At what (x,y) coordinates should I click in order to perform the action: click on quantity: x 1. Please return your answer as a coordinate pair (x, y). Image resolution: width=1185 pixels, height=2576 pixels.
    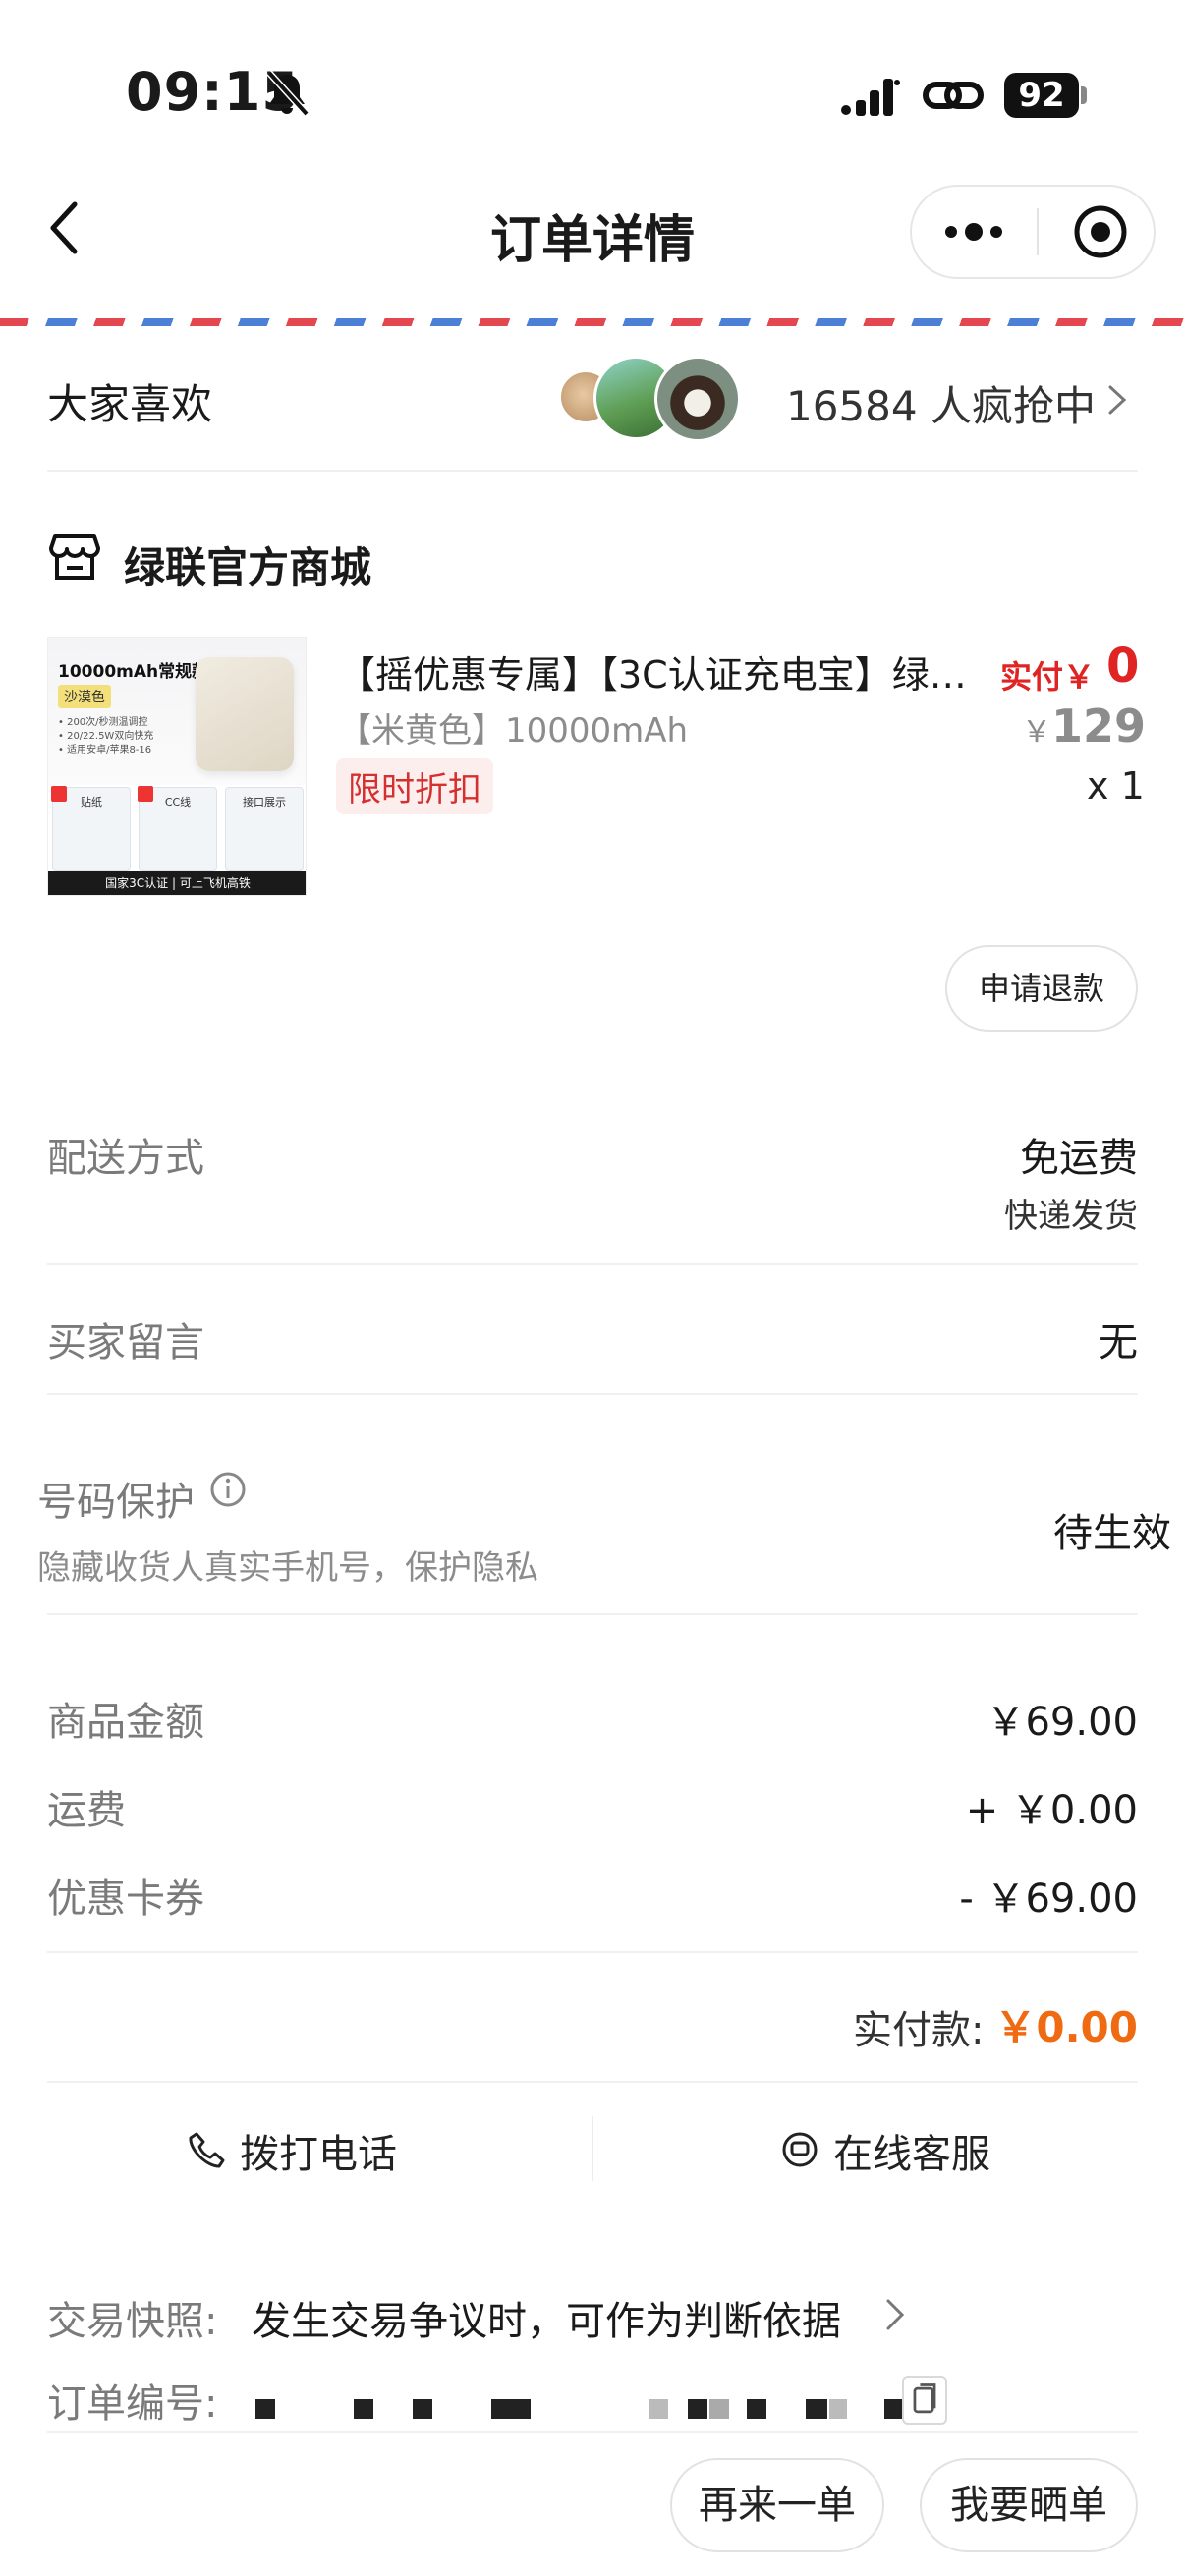
    Looking at the image, I should click on (1116, 786).